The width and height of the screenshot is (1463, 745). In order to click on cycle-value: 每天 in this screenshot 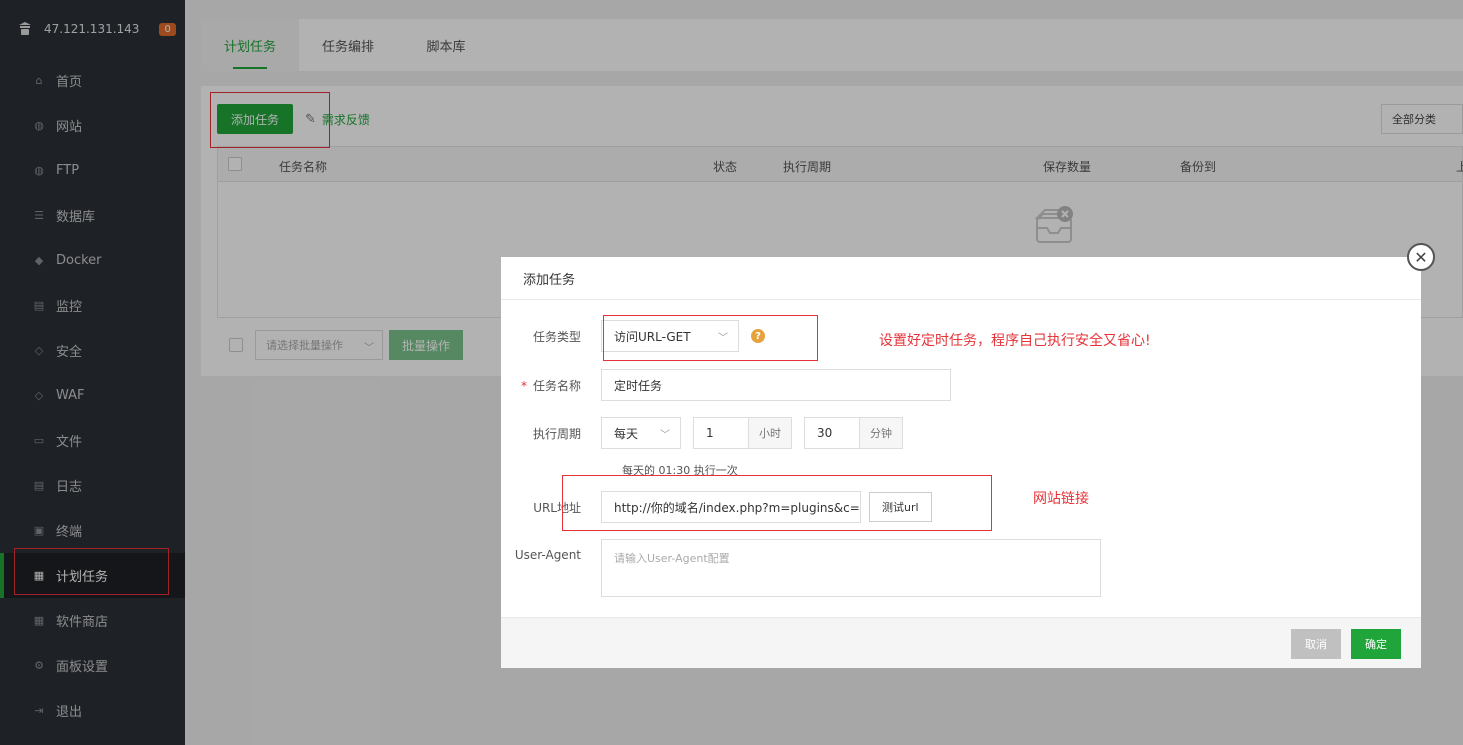, I will do `click(626, 433)`.